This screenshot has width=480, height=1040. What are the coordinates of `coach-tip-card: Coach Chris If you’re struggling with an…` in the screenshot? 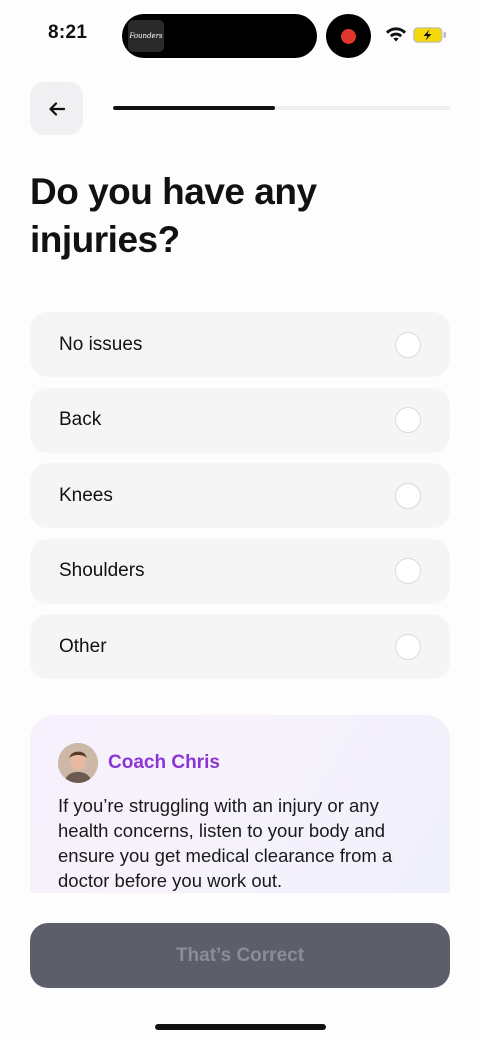 It's located at (240, 804).